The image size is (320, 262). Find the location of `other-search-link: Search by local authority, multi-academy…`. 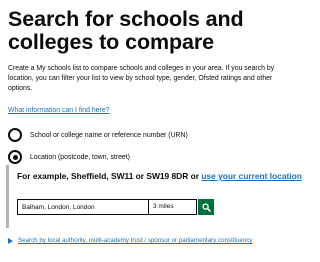

other-search-link: Search by local authority, multi-academy… is located at coordinates (135, 241).